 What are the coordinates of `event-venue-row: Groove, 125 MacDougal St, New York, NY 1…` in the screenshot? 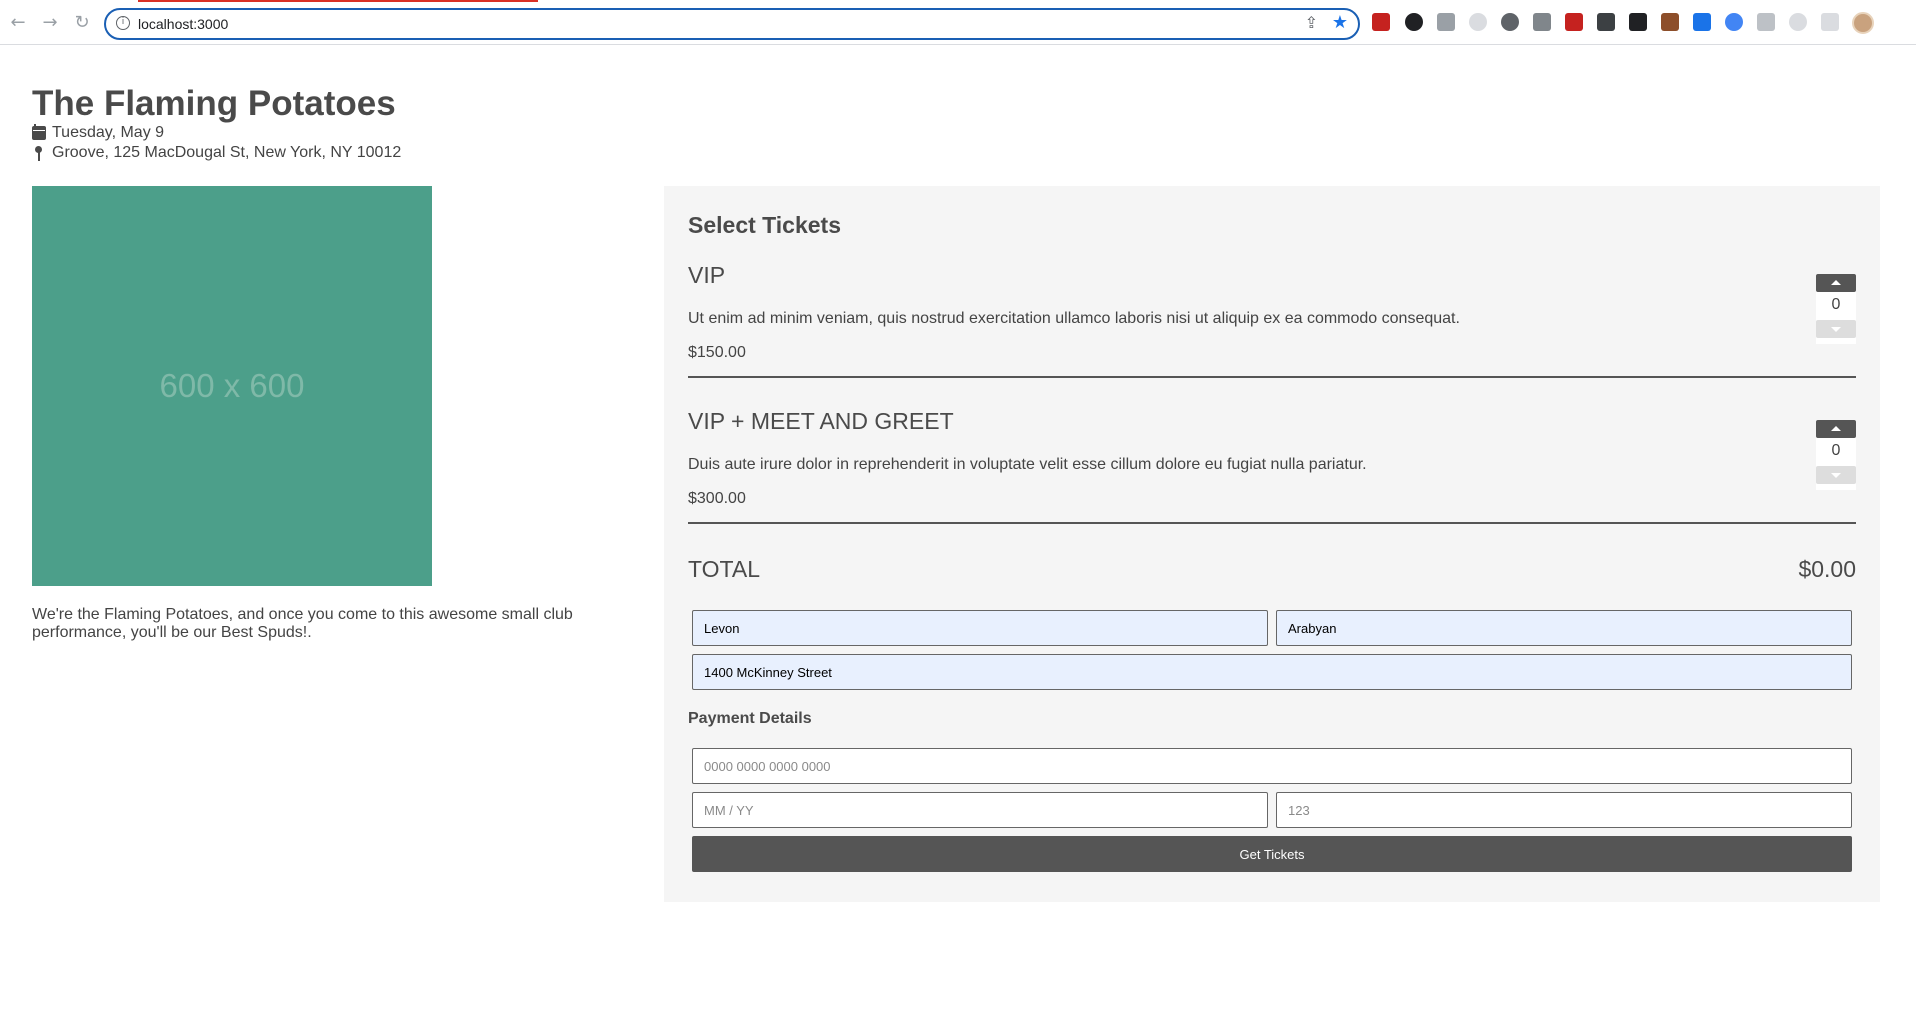 It's located at (216, 153).